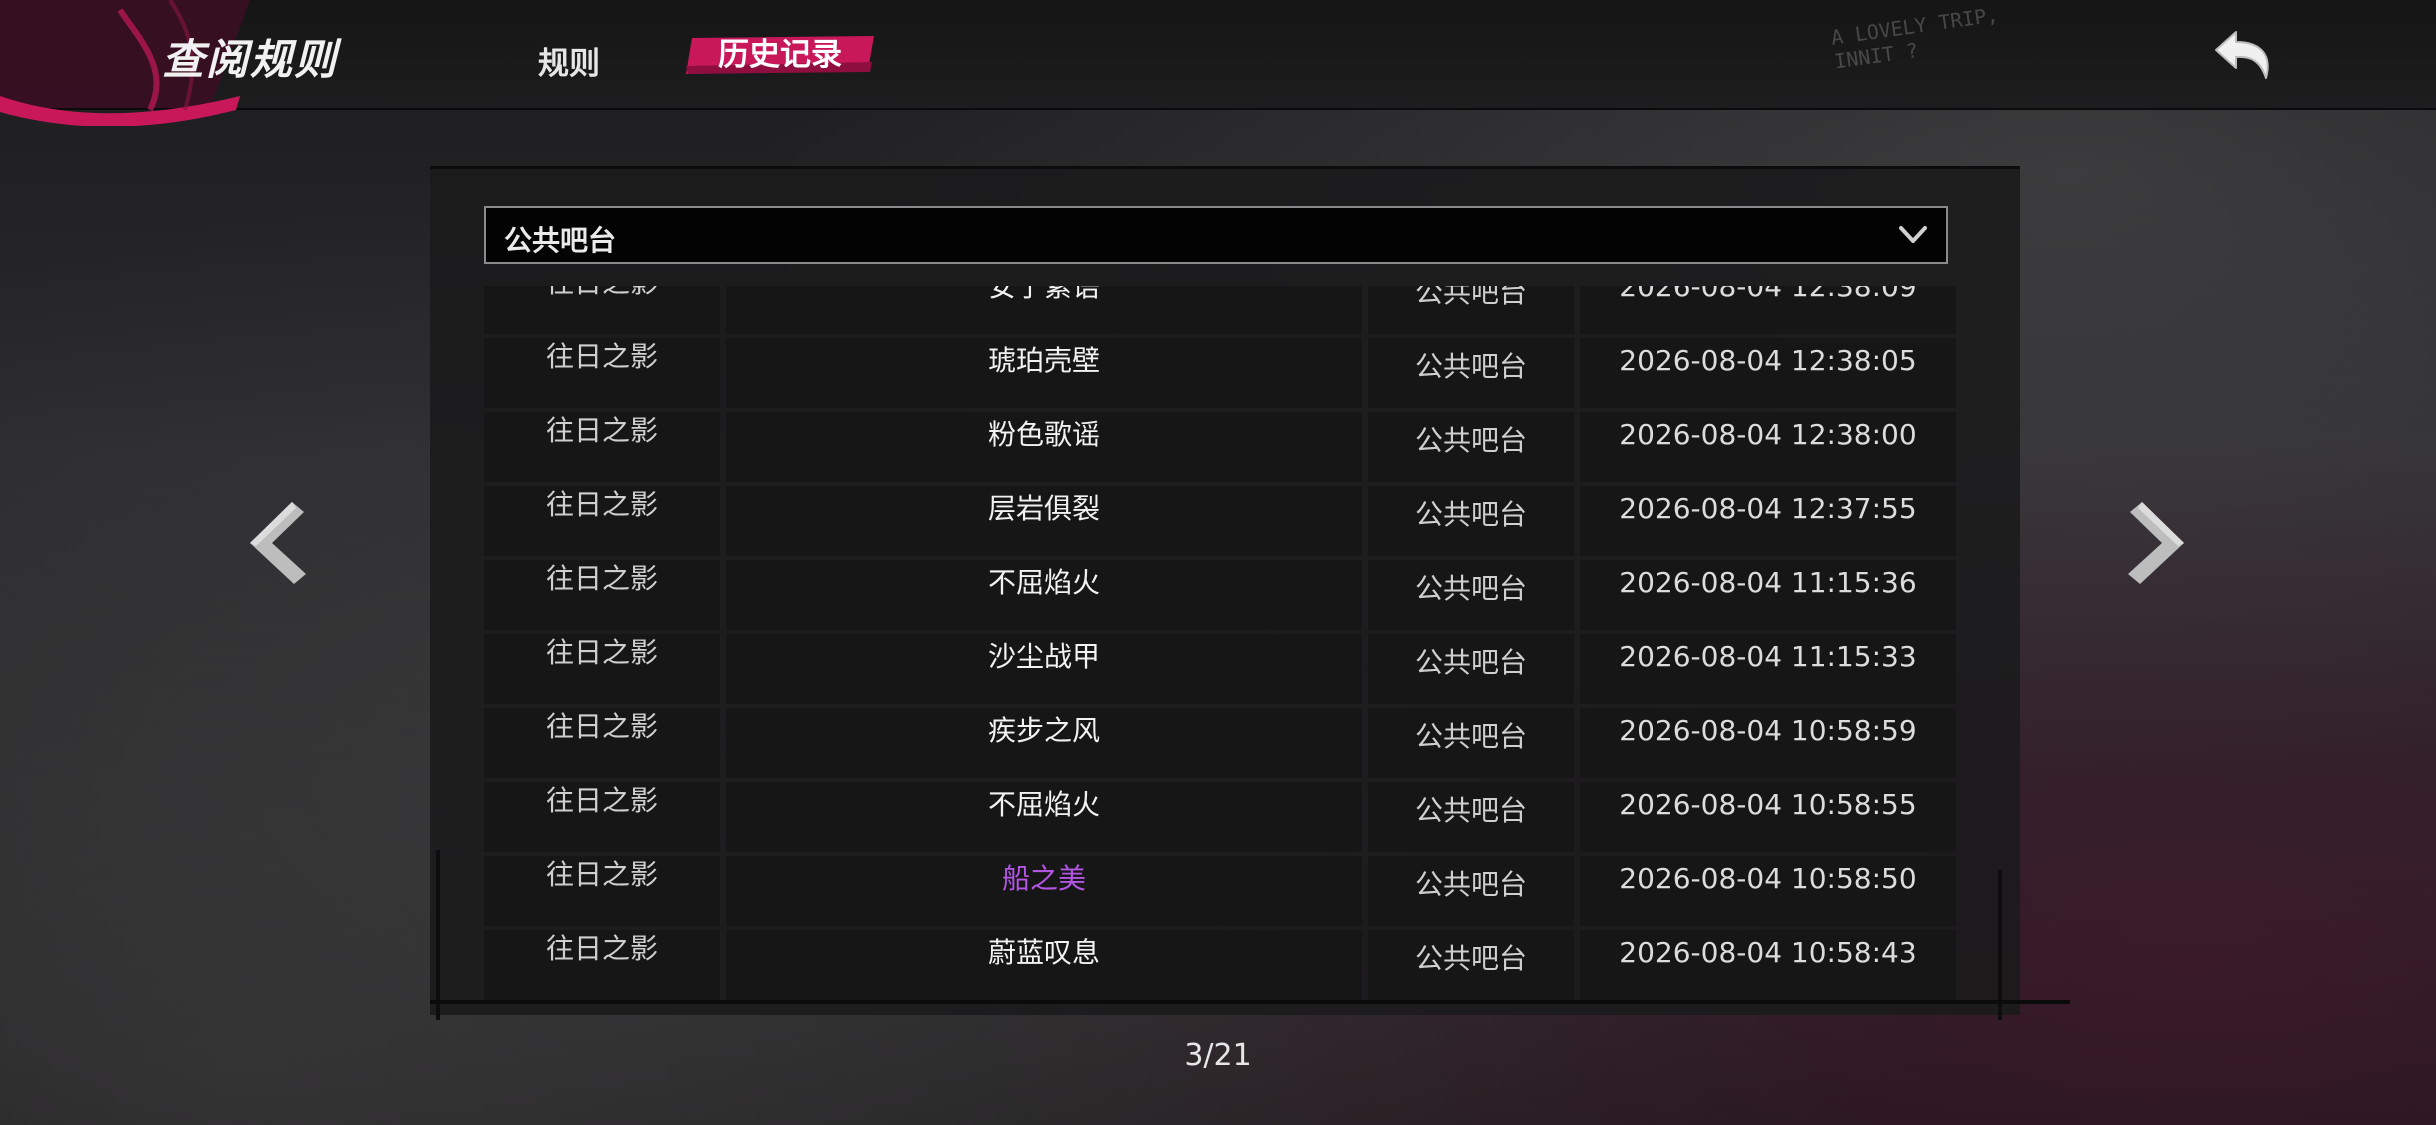  Describe the element at coordinates (1768, 965) in the screenshot. I see `cell-timestamp: 2026-08-04 10:58:43` at that location.